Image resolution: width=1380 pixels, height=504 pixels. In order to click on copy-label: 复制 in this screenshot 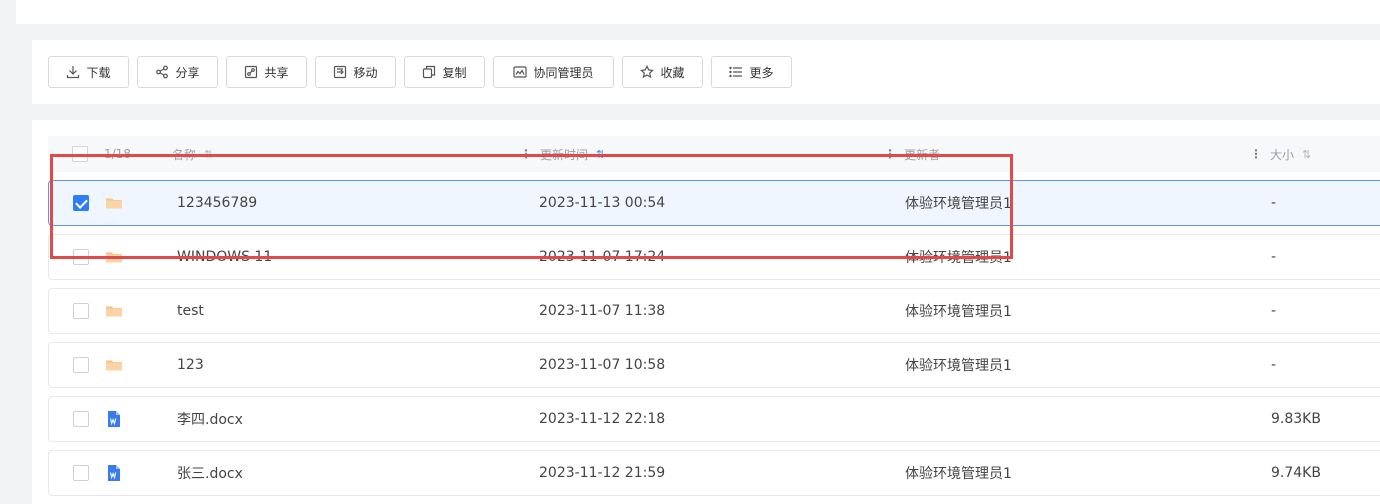, I will do `click(454, 72)`.